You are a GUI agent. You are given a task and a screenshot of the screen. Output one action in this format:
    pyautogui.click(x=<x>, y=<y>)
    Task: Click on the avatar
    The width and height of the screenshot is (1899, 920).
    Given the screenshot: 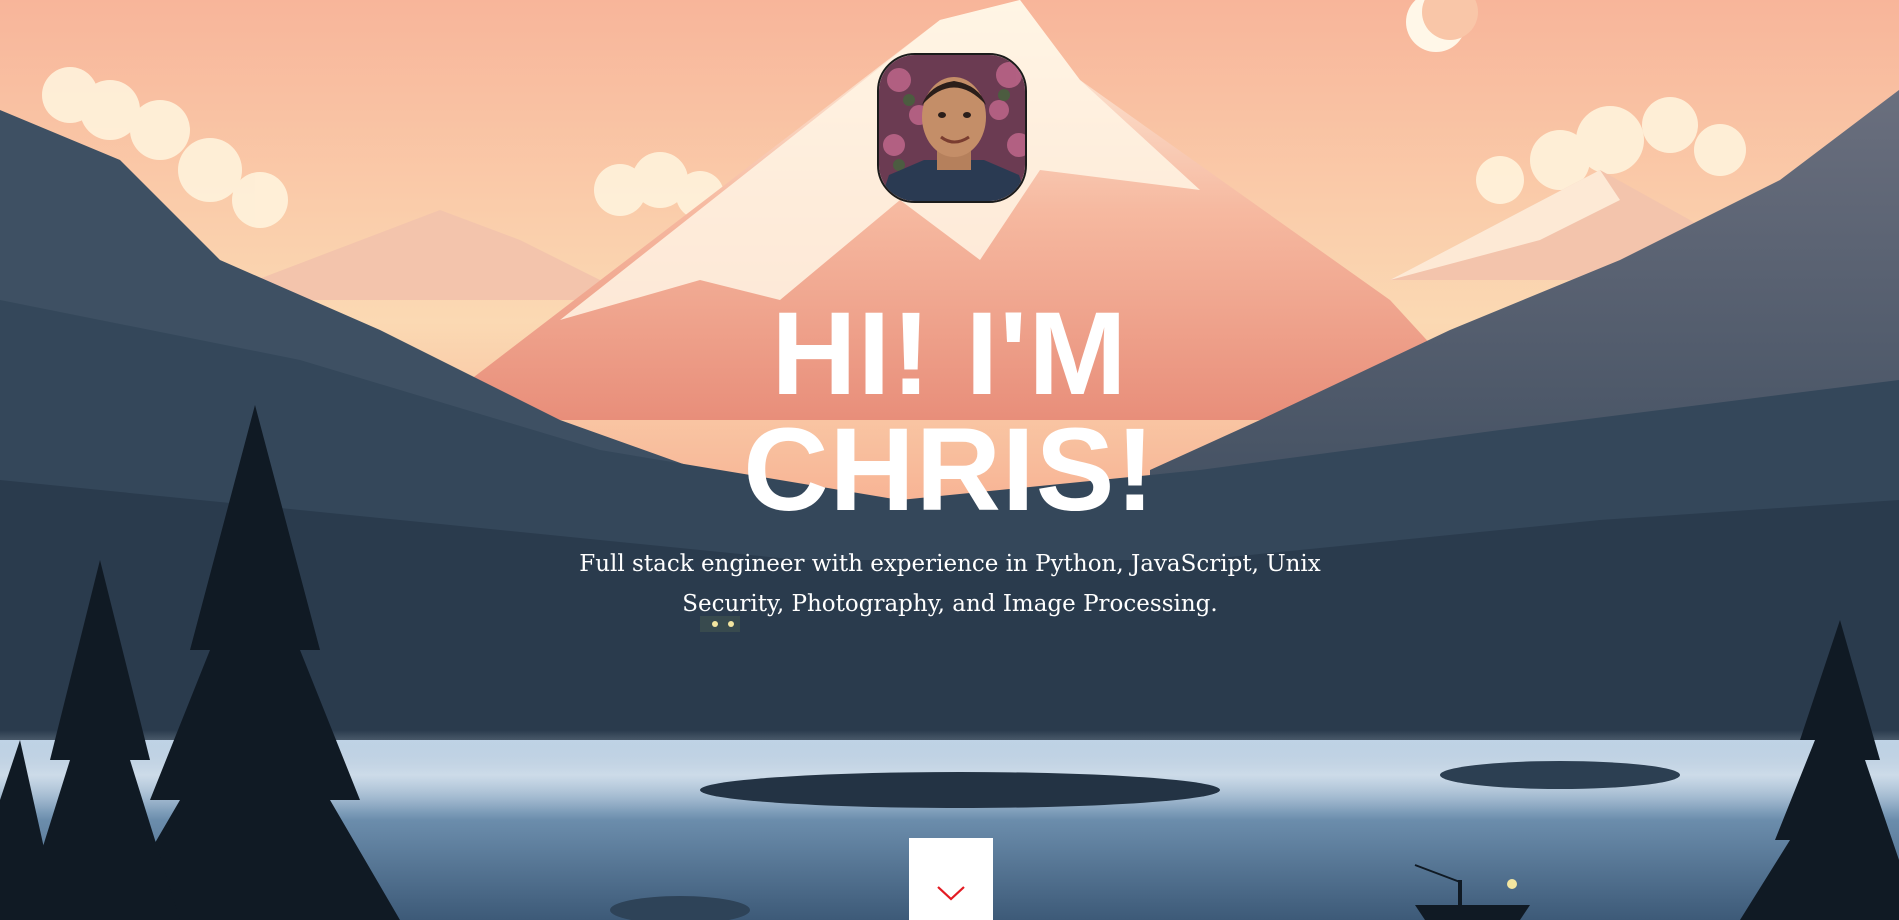 What is the action you would take?
    pyautogui.click(x=952, y=128)
    